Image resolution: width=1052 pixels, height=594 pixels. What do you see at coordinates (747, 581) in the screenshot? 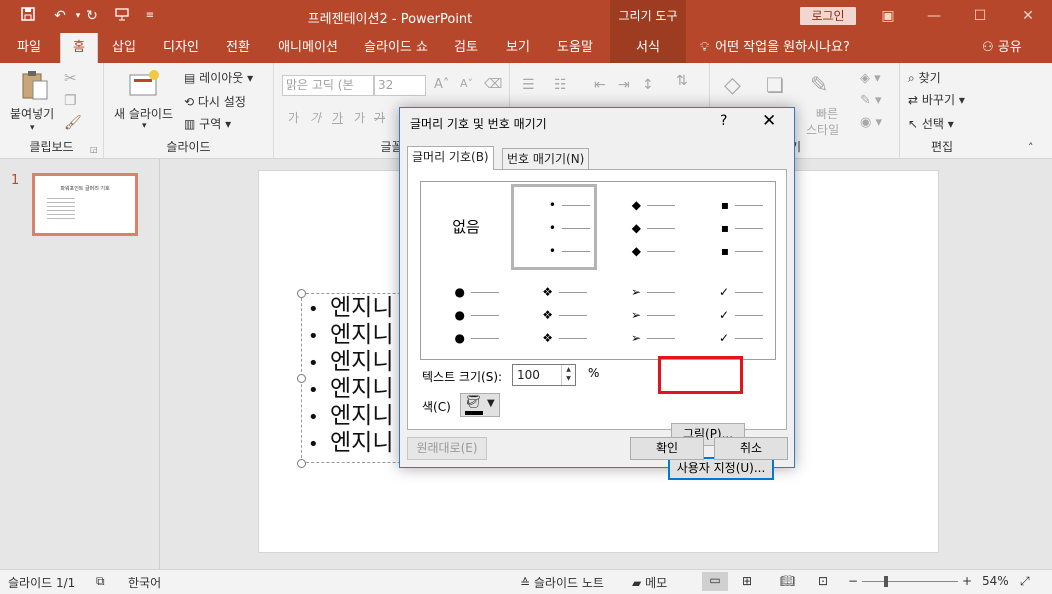
I see `slide-sorter-icon: ⊞` at bounding box center [747, 581].